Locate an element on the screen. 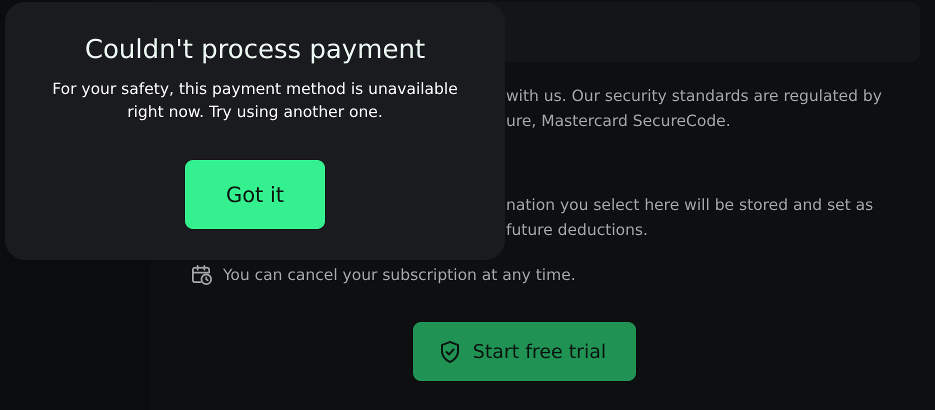  cancel-note: You can cancel your subscription at any time. is located at coordinates (399, 275).